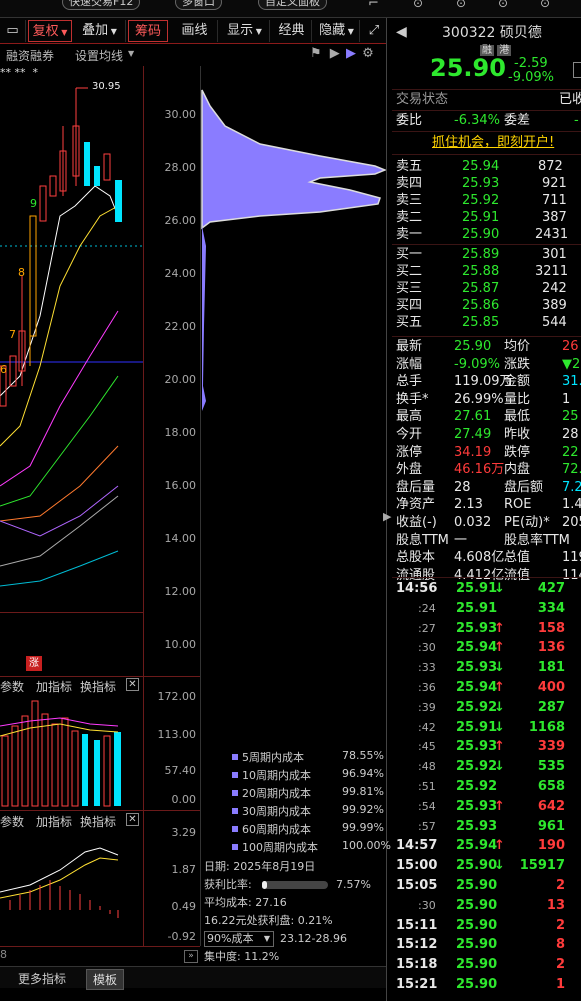  Describe the element at coordinates (503, 5) in the screenshot. I see `toggle-icon-3: ⊙` at that location.